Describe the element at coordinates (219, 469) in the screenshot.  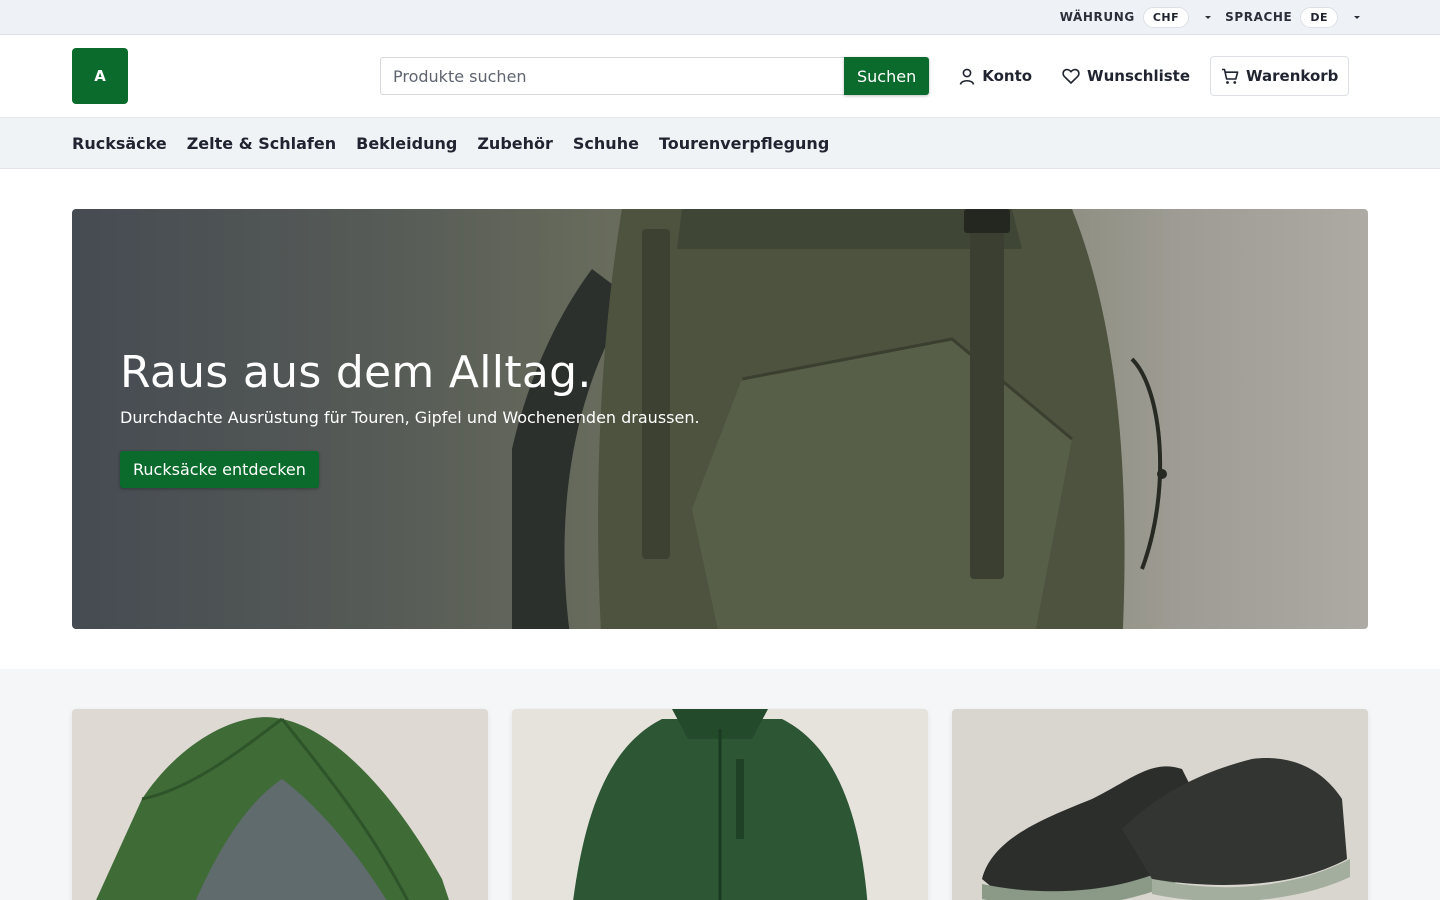
I see `hero-cta-button: Rucksäcke entdecken` at that location.